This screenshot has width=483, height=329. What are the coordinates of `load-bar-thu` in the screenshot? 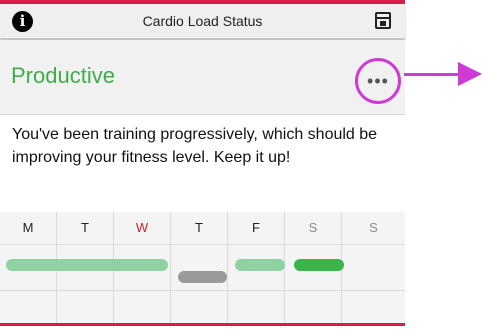 It's located at (202, 277).